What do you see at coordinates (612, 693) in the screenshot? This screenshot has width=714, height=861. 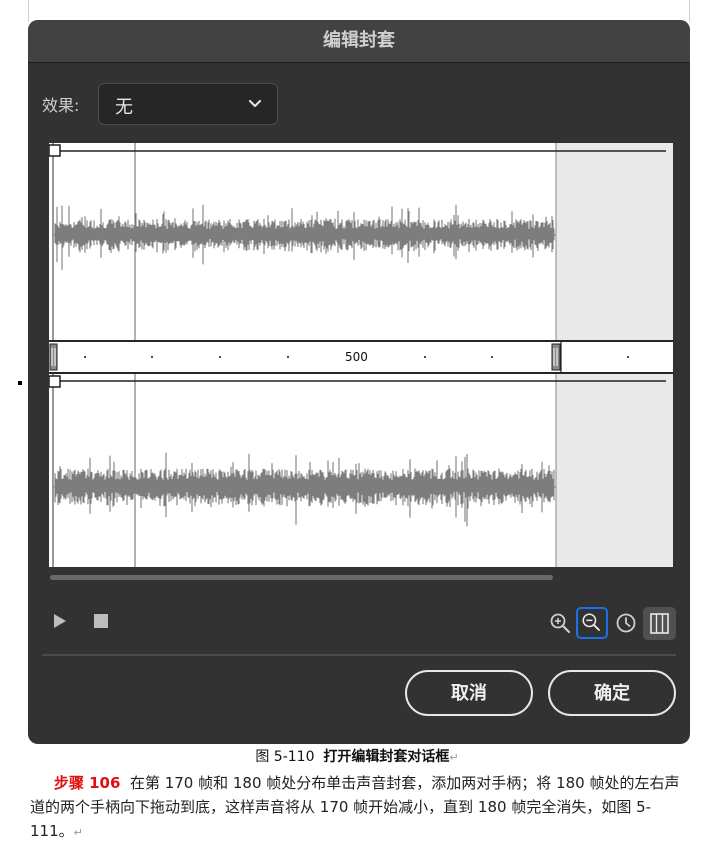 I see `ok-button: 确定` at bounding box center [612, 693].